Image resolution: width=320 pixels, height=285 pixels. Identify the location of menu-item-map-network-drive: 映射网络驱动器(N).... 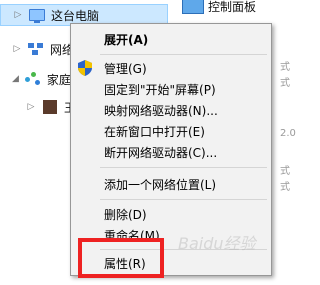
(171, 110).